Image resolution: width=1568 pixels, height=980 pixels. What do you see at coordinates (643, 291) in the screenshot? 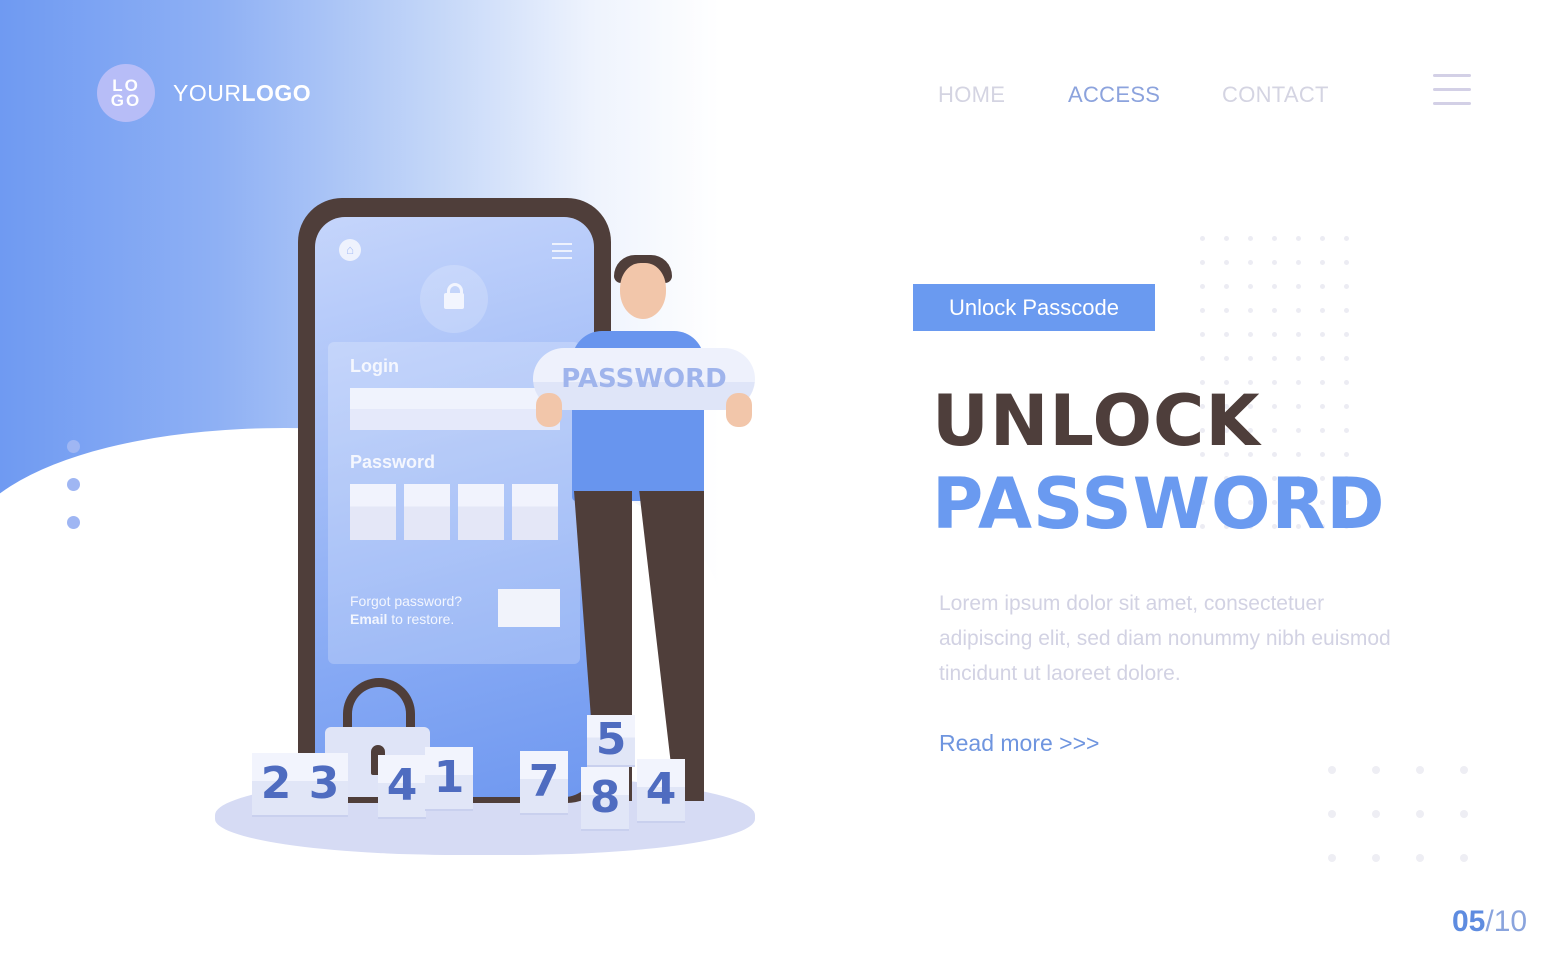
I see `person-head` at bounding box center [643, 291].